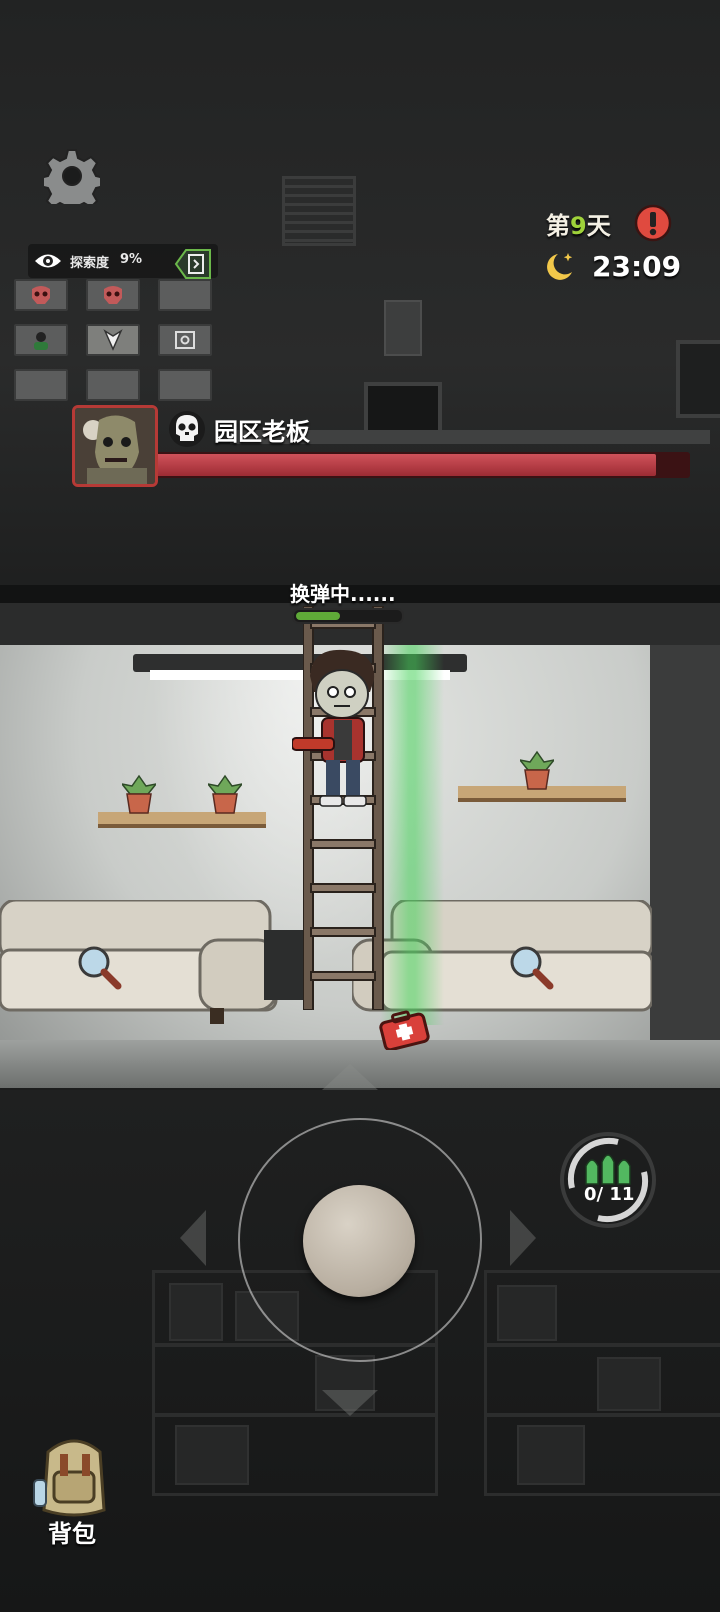 The width and height of the screenshot is (720, 1612). Describe the element at coordinates (115, 446) in the screenshot. I see `boss-portrait` at that location.